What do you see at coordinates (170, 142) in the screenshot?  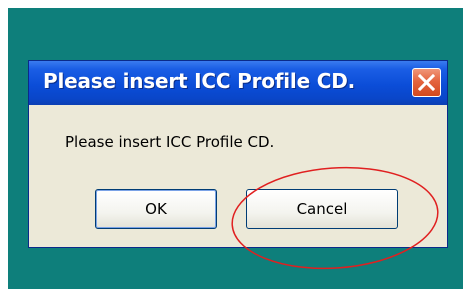 I see `dialog-message: Please insert ICC Profile CD.` at bounding box center [170, 142].